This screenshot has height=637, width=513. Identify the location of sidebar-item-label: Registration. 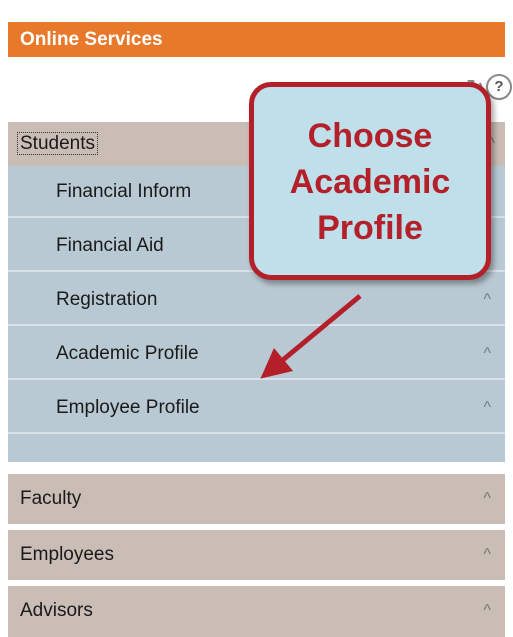
(107, 299).